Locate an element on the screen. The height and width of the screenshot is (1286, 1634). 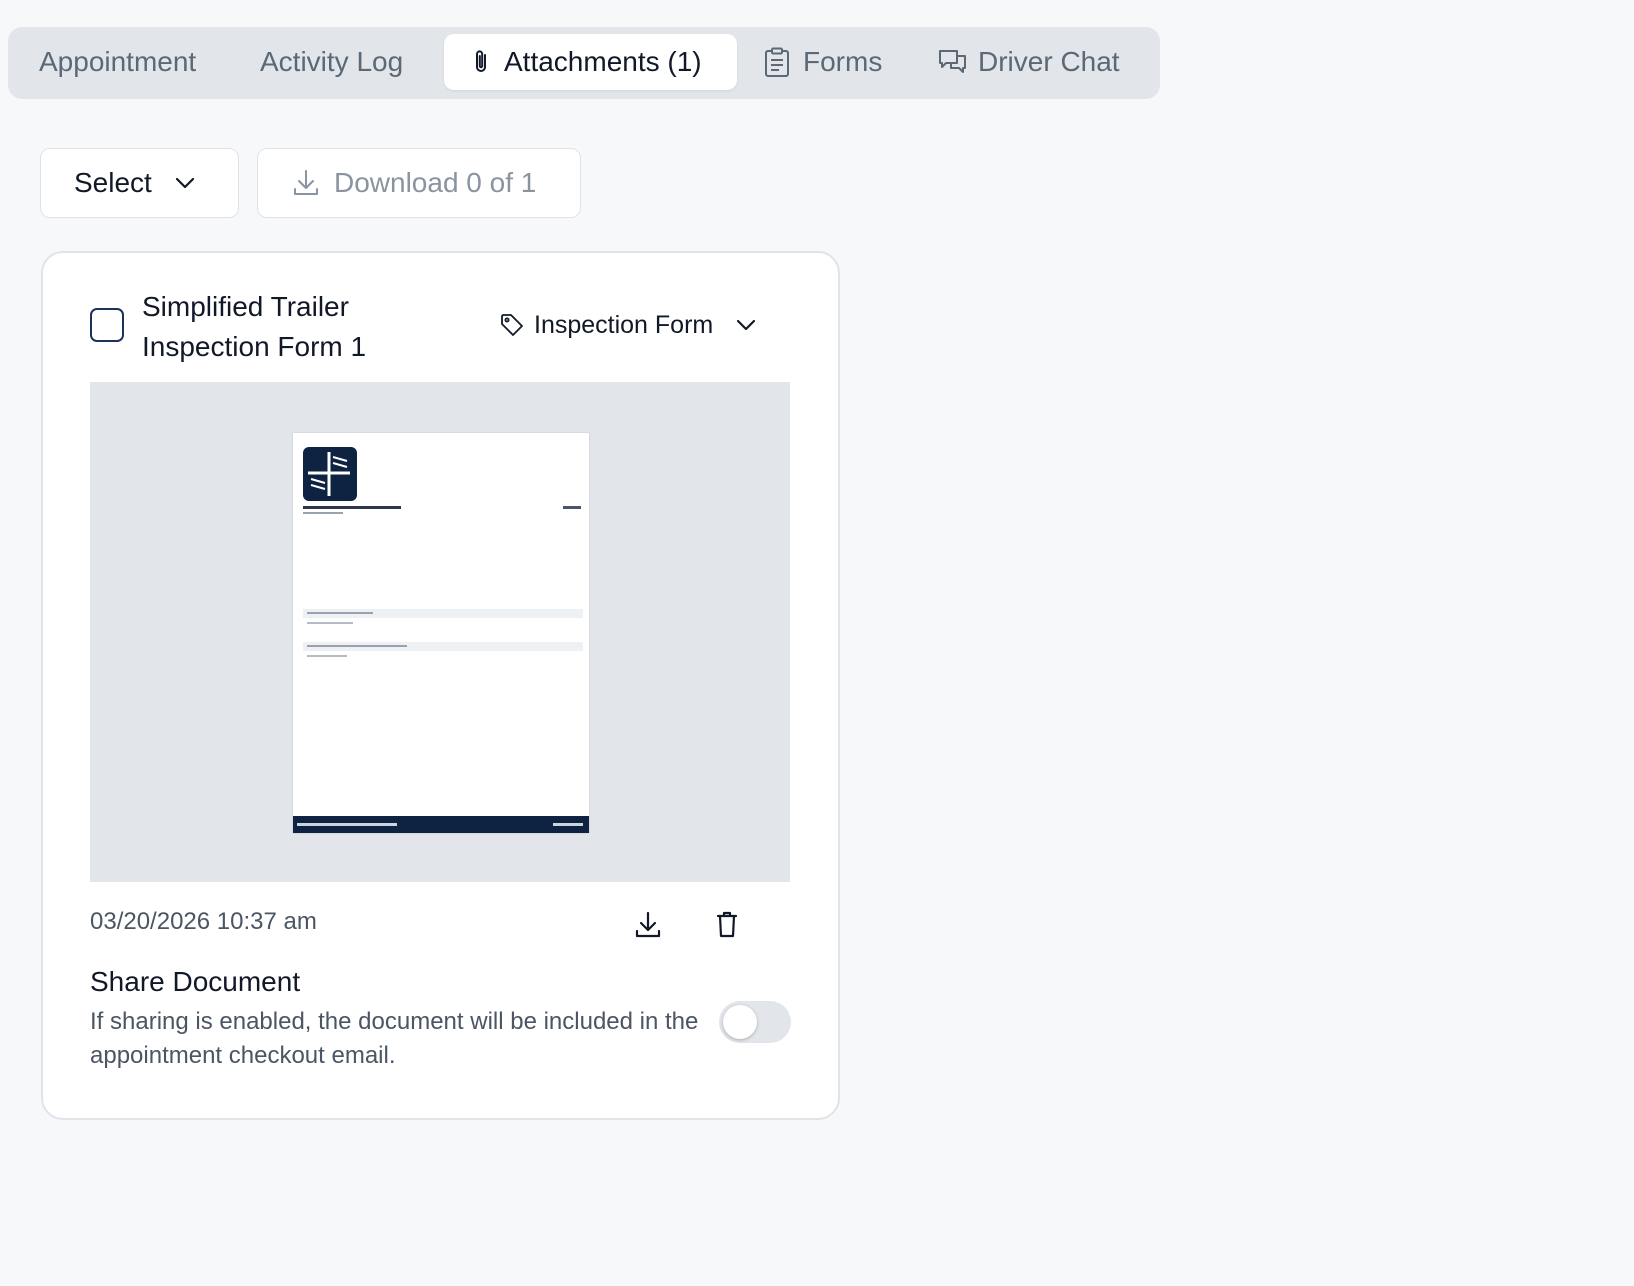
paperclip-icon is located at coordinates (481, 62).